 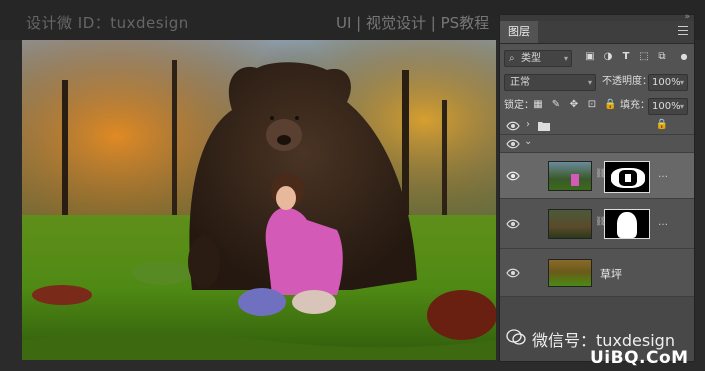 I want to click on wechat-icon, so click(x=516, y=337).